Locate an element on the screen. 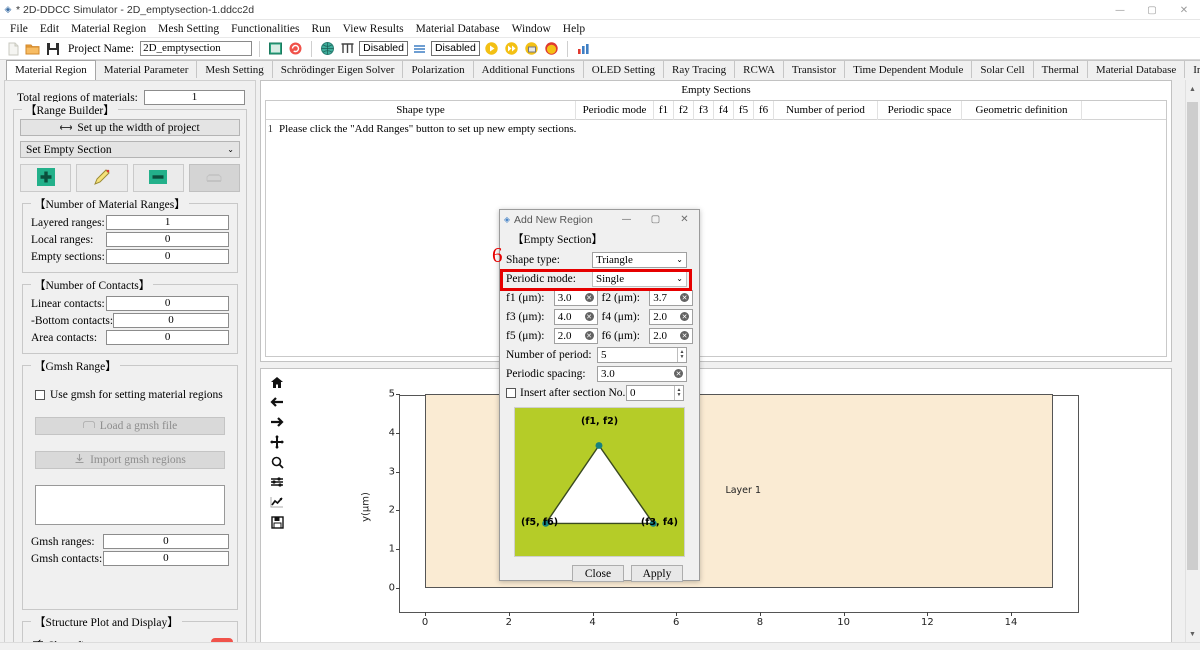 This screenshot has height=650, width=1200. tab-polarization: Polarization is located at coordinates (438, 70).